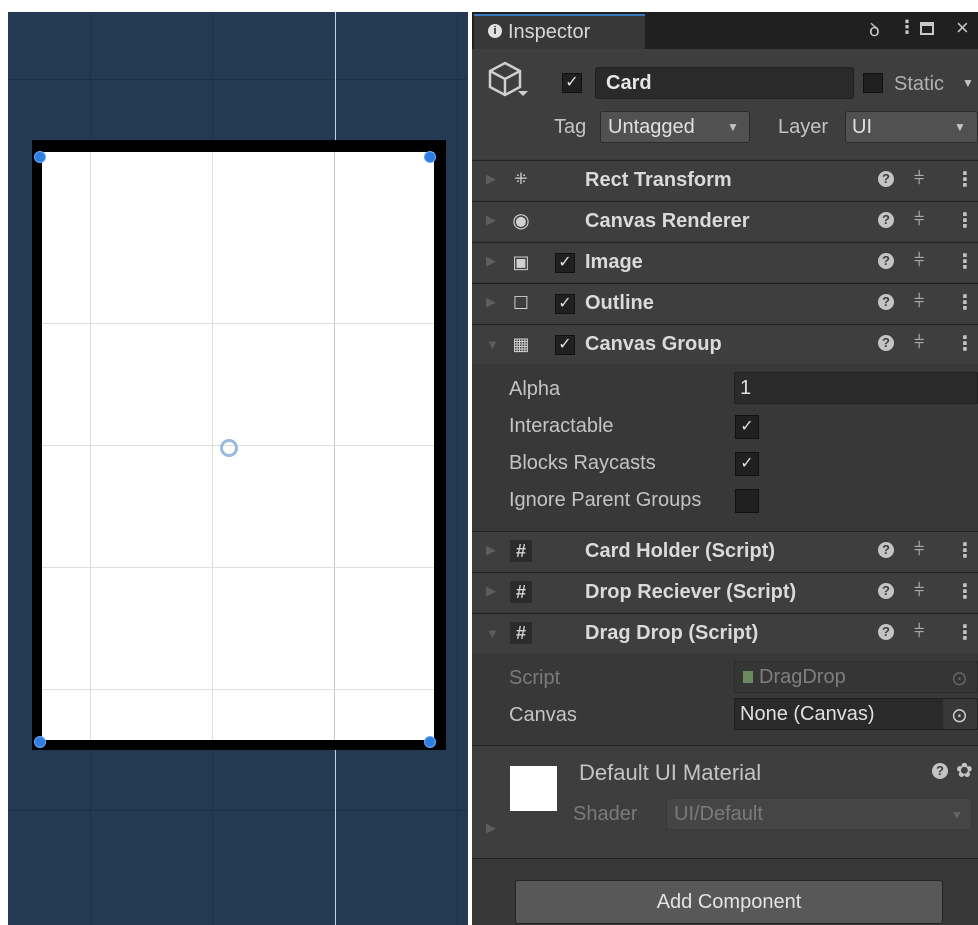 This screenshot has width=978, height=925. Describe the element at coordinates (725, 303) in the screenshot. I see `component-header-outline: ▶ ☐ ✓ Outline ? ⫩ ⋮` at that location.